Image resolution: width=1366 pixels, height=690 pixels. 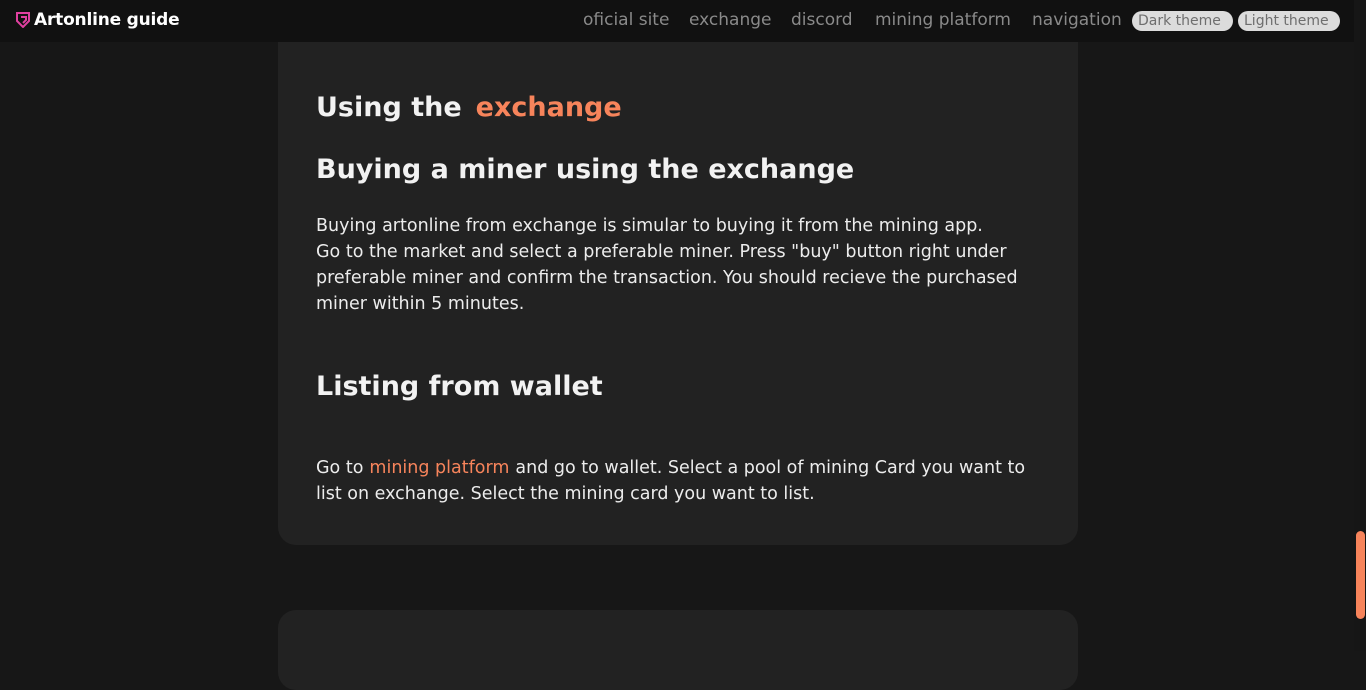 What do you see at coordinates (389, 107) in the screenshot?
I see `section-title-prefix: Using the` at bounding box center [389, 107].